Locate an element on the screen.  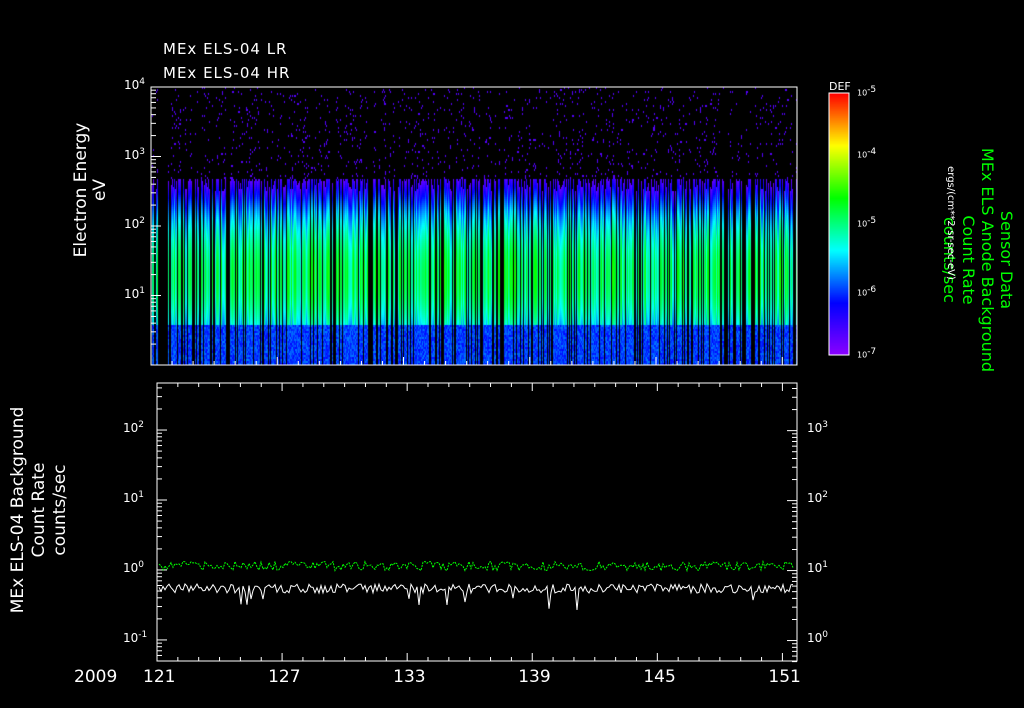
energy-label: Electron Energy is located at coordinates (81, 190).